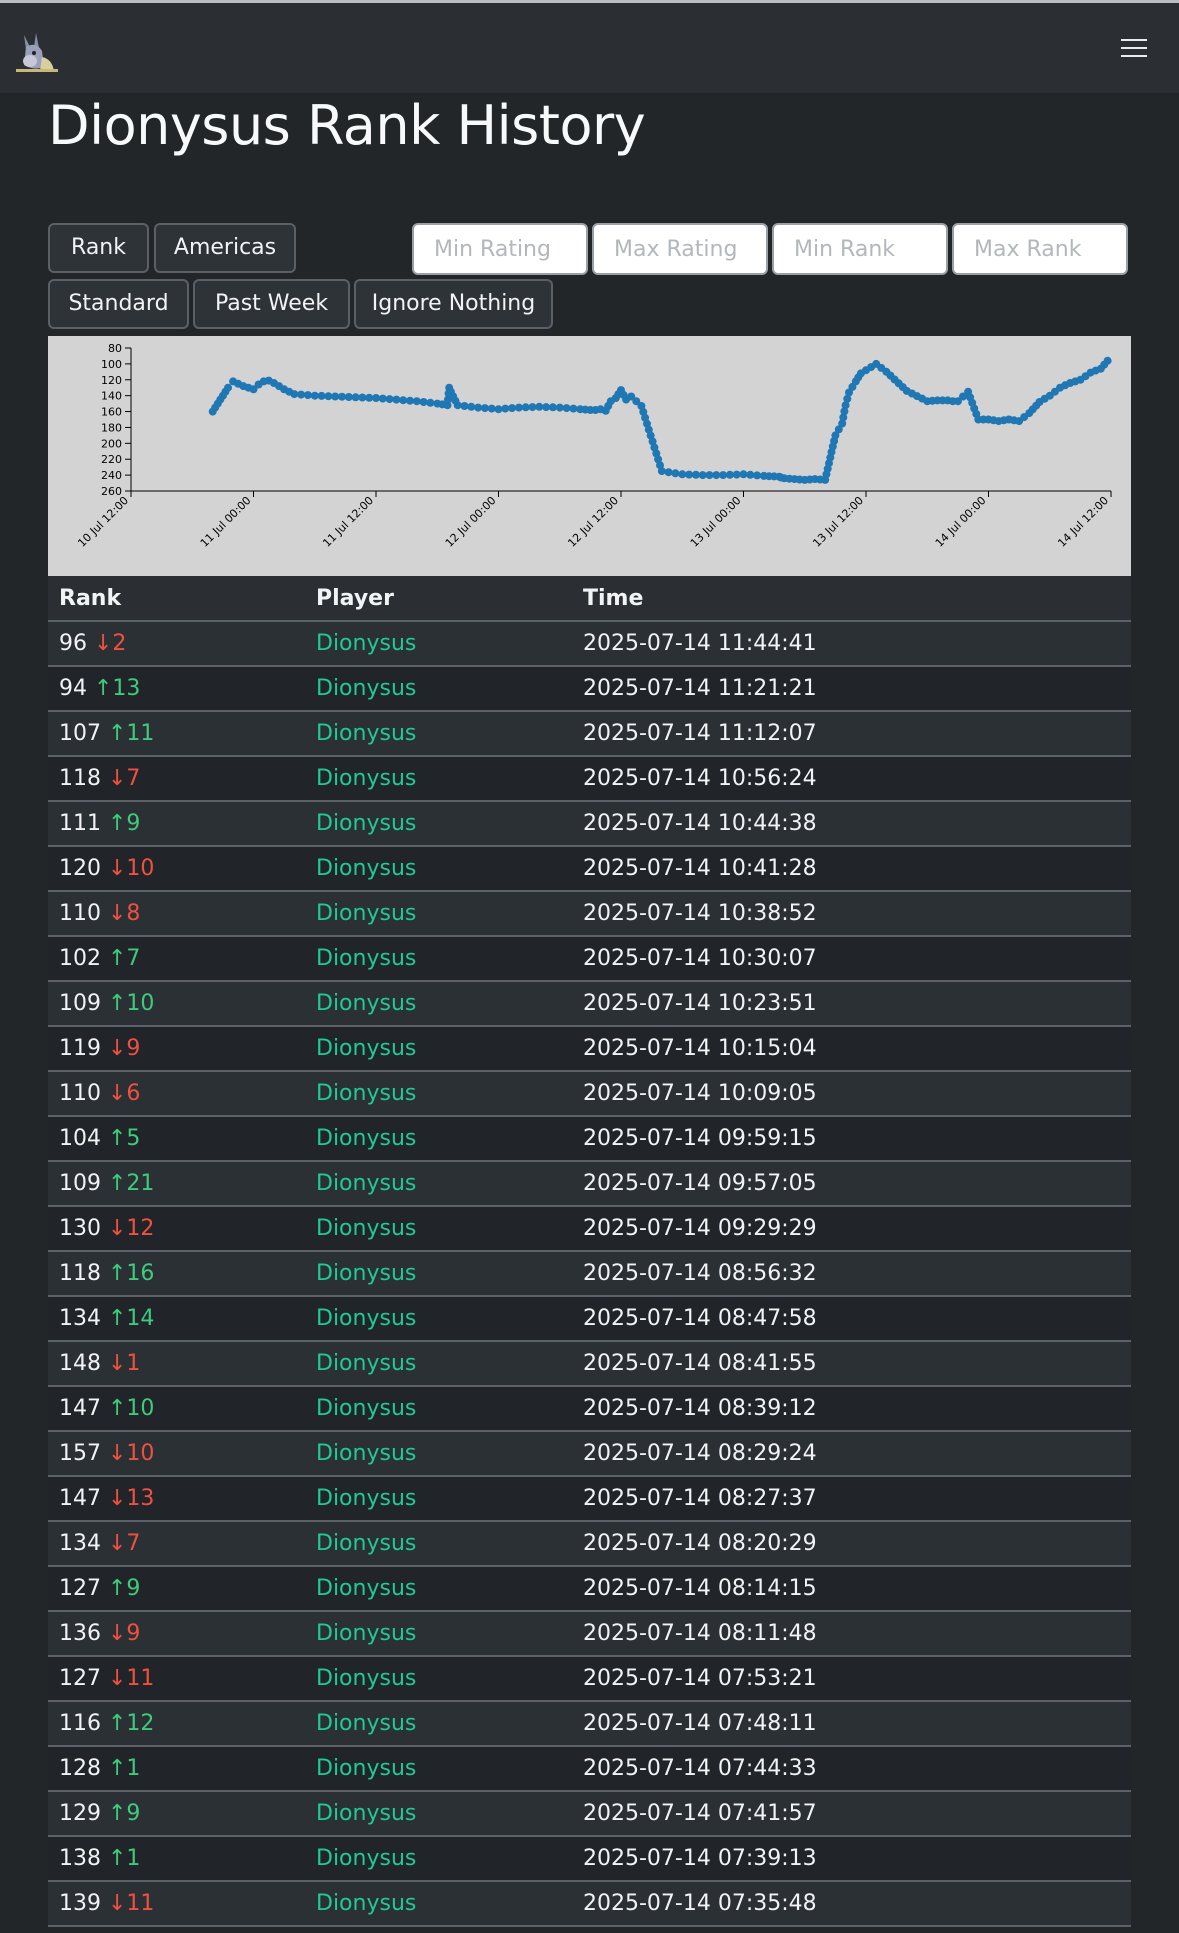 This screenshot has width=1179, height=1933. What do you see at coordinates (851, 1679) in the screenshot?
I see `time-cell: 2025-07-14 07:53:21` at bounding box center [851, 1679].